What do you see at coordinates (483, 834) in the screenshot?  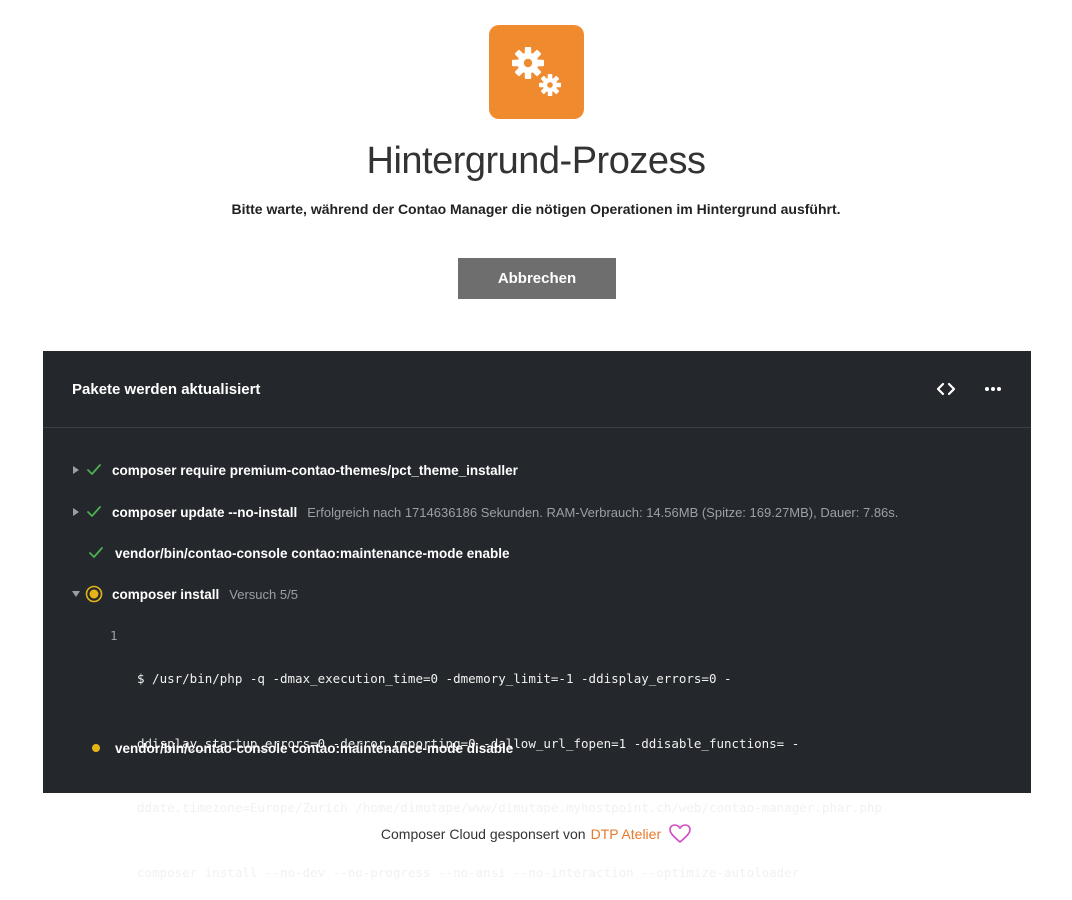 I see `footer-text: Composer Cloud gesponsert von` at bounding box center [483, 834].